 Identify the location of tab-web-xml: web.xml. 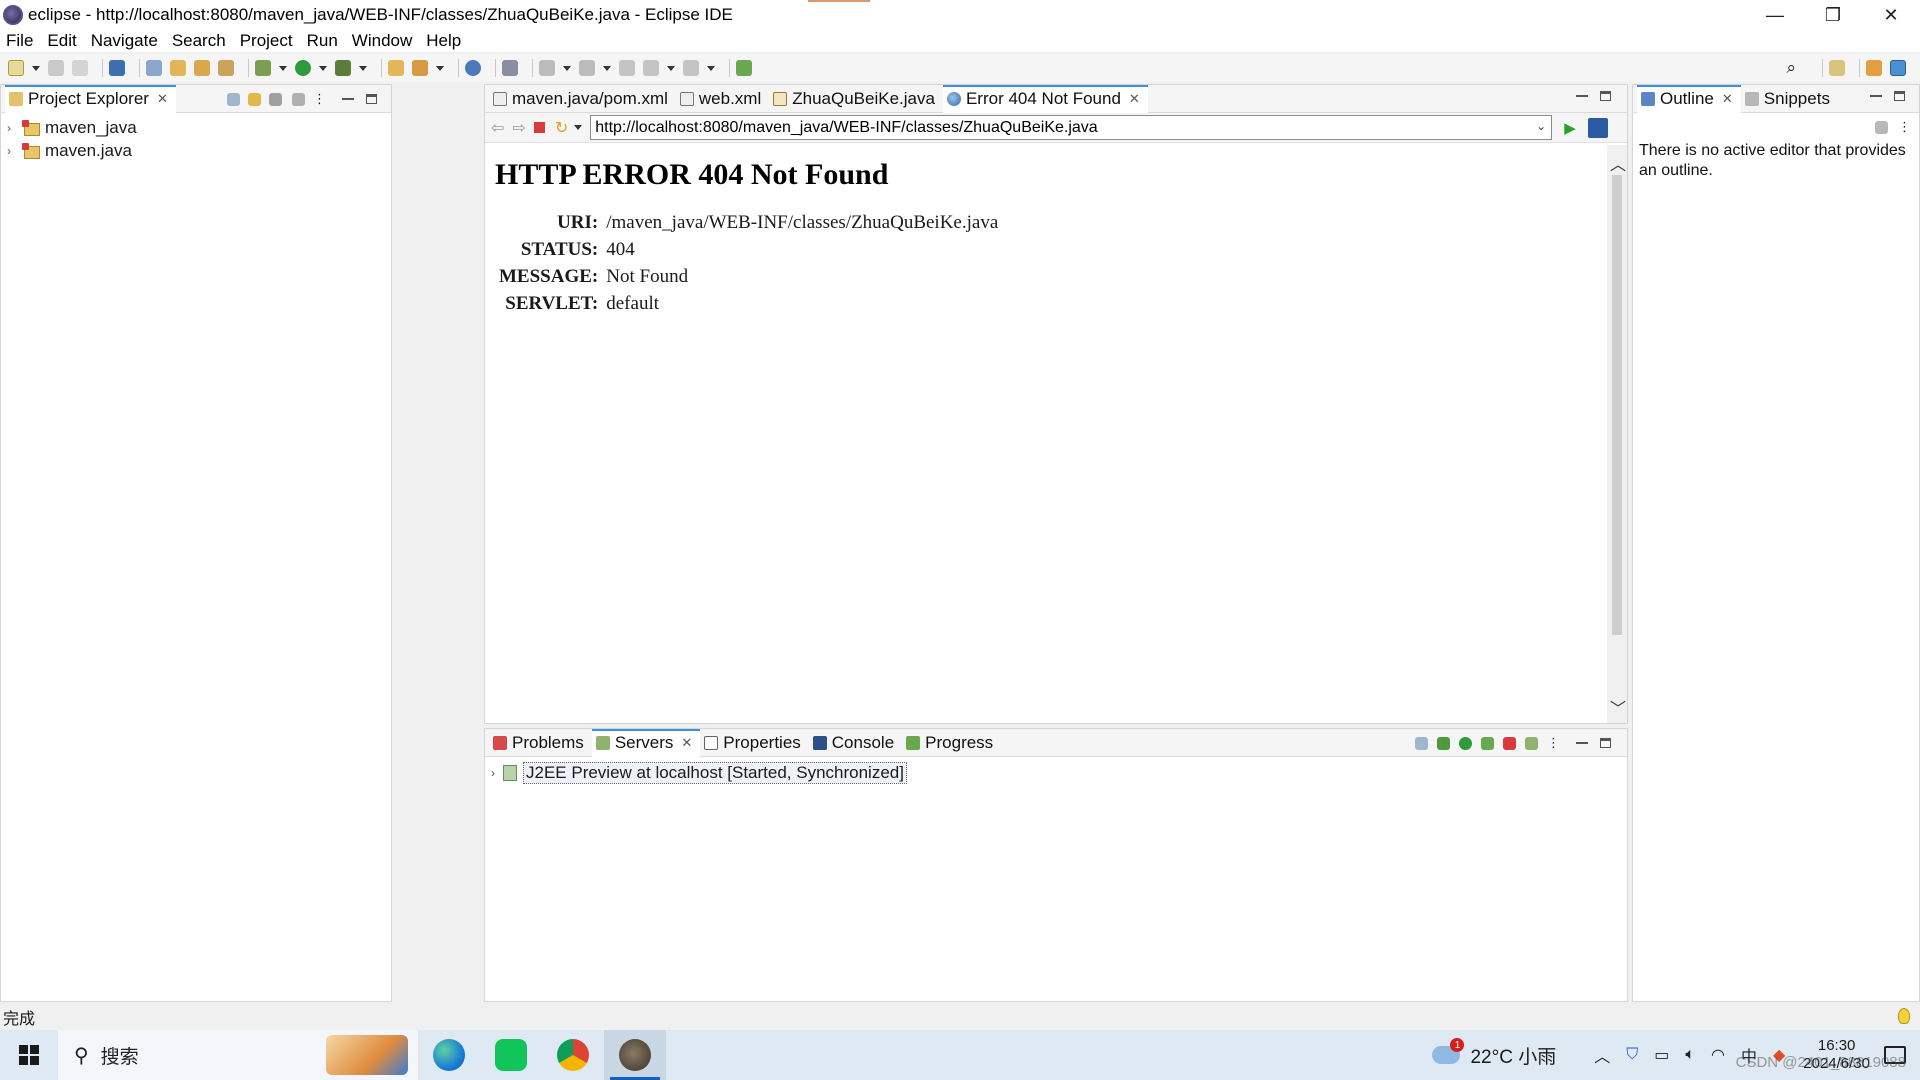
(722, 99).